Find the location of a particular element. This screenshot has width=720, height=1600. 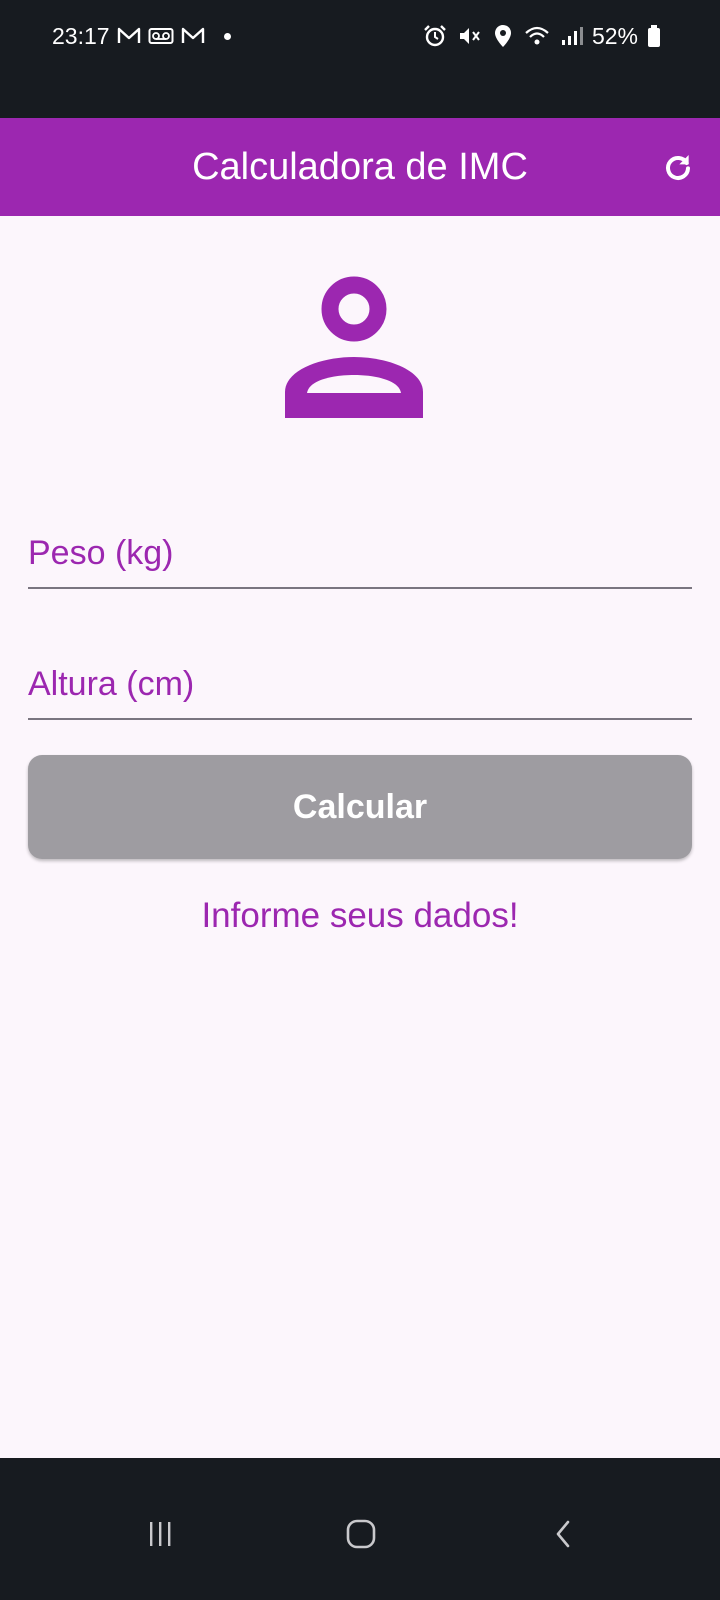

recents-icon is located at coordinates (160, 1534).